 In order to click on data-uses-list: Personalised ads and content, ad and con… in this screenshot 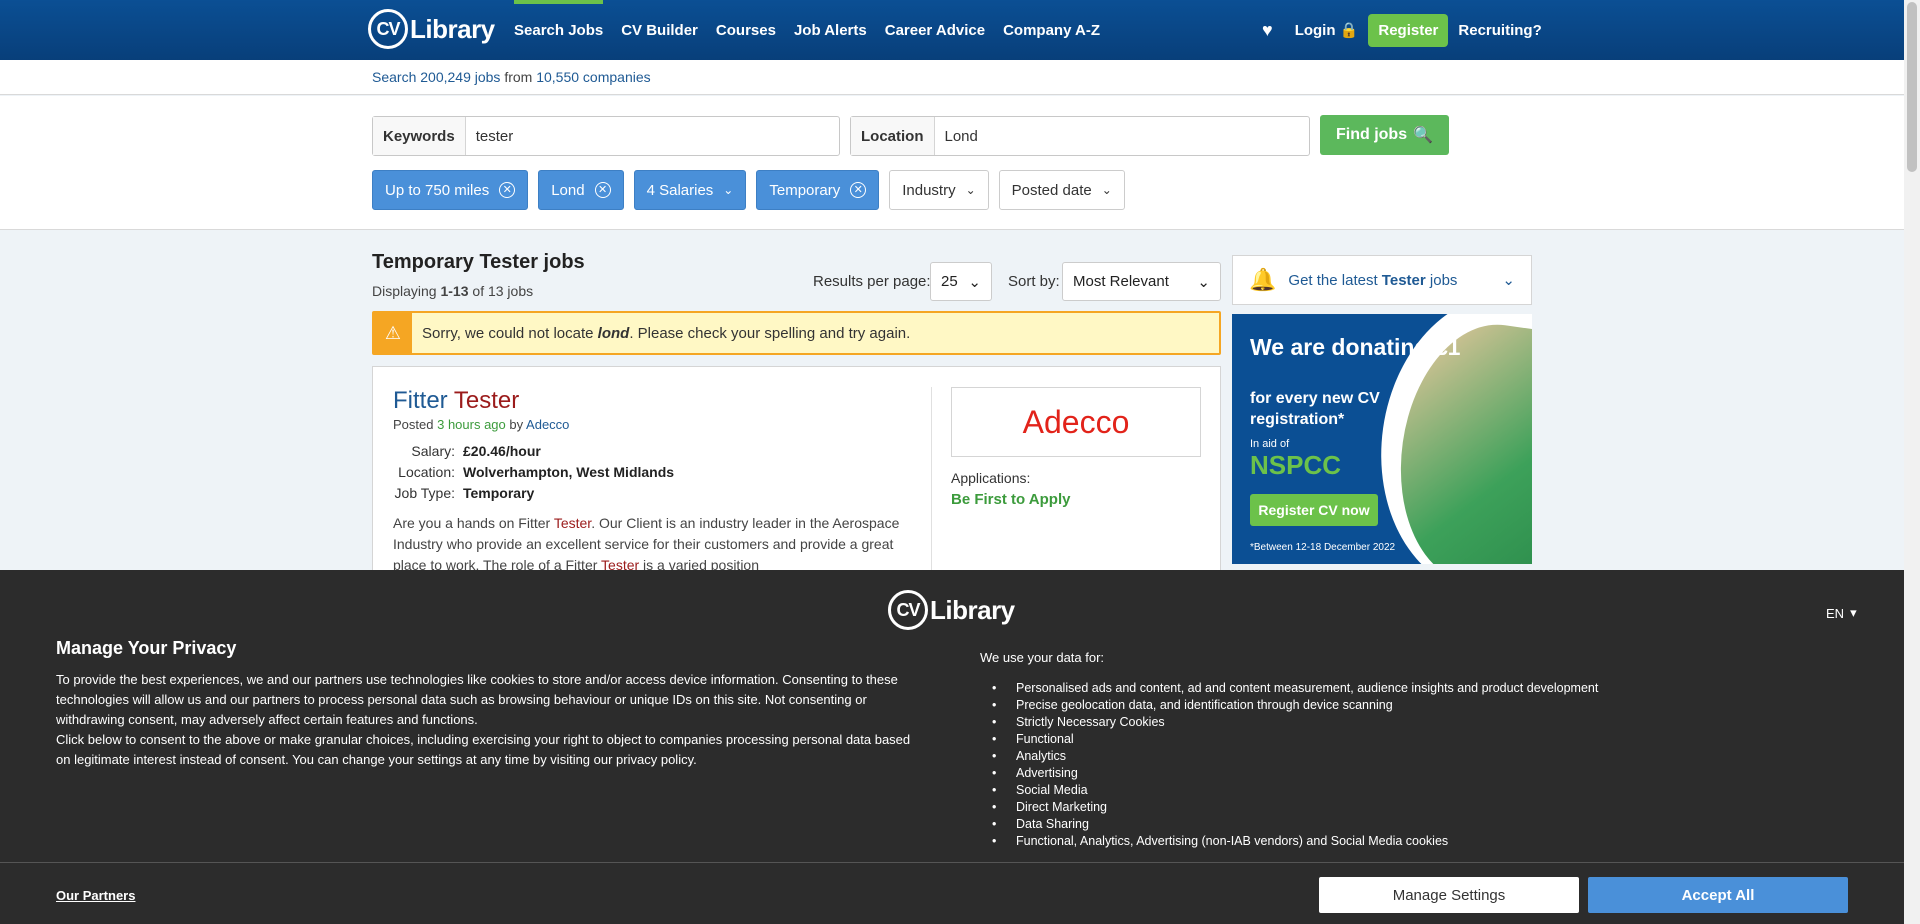, I will do `click(1295, 766)`.